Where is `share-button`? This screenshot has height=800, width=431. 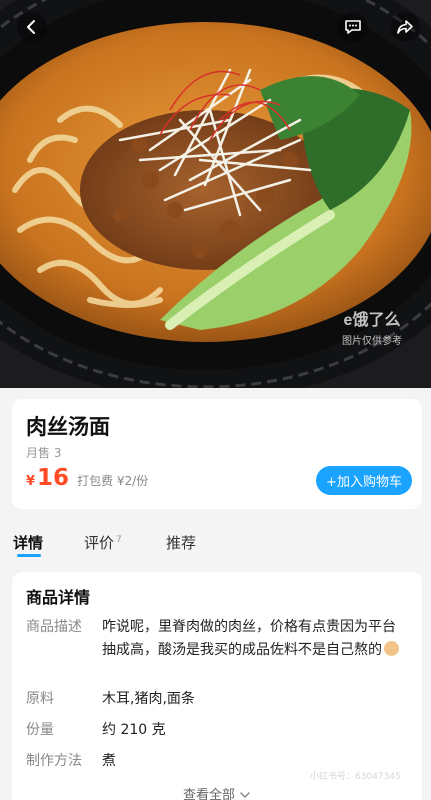 share-button is located at coordinates (405, 27).